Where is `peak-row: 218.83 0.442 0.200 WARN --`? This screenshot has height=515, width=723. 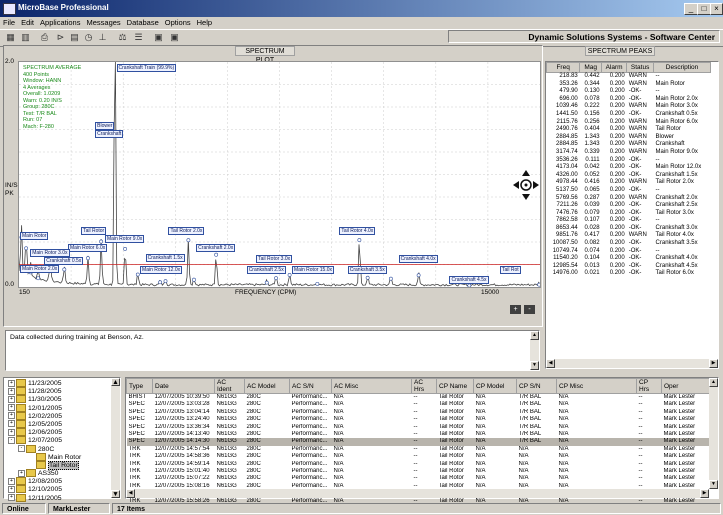 peak-row: 218.83 0.442 0.200 WARN -- is located at coordinates (629, 77).